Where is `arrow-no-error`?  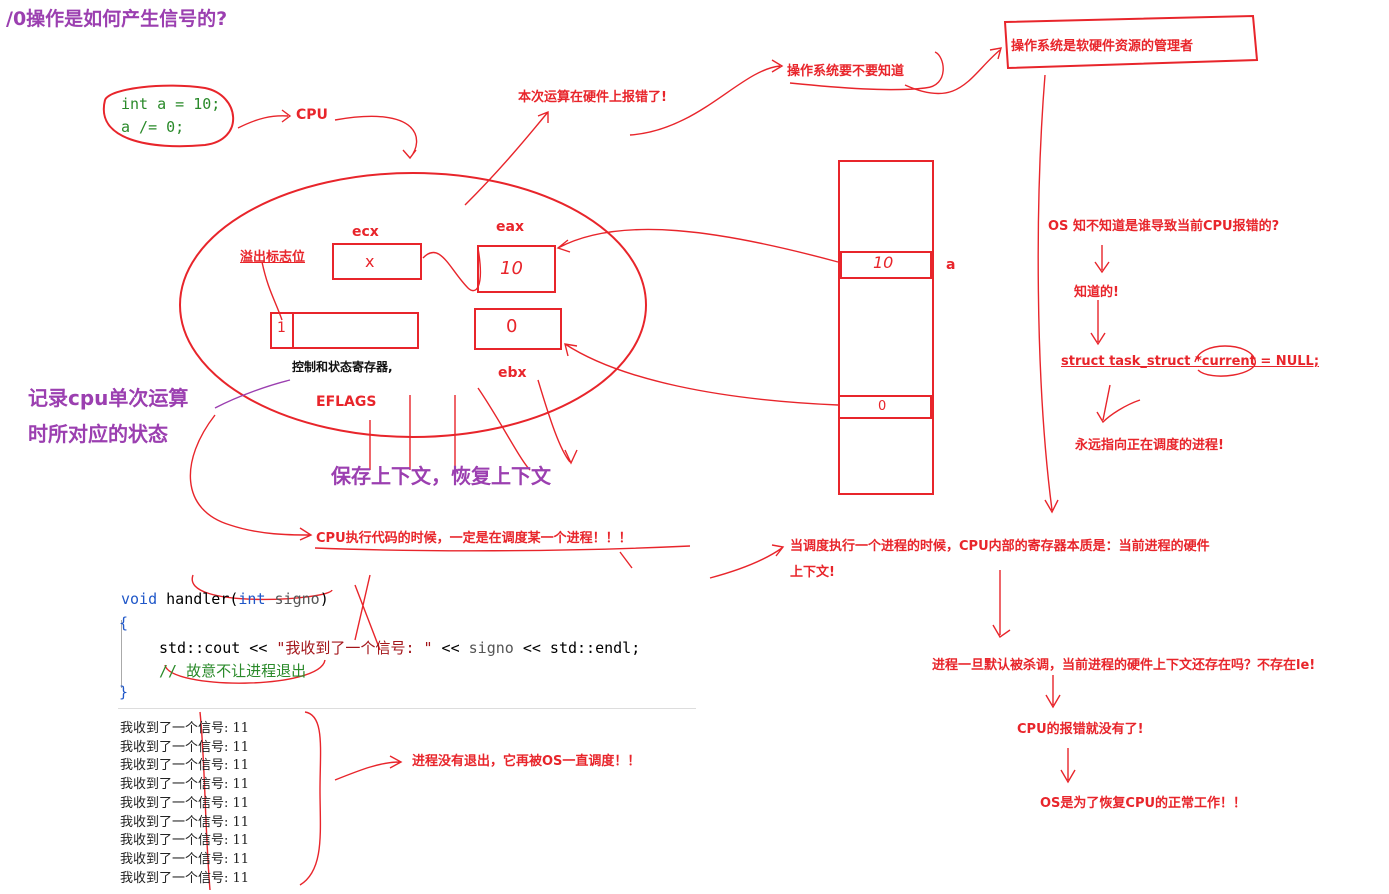 arrow-no-error is located at coordinates (1053, 692).